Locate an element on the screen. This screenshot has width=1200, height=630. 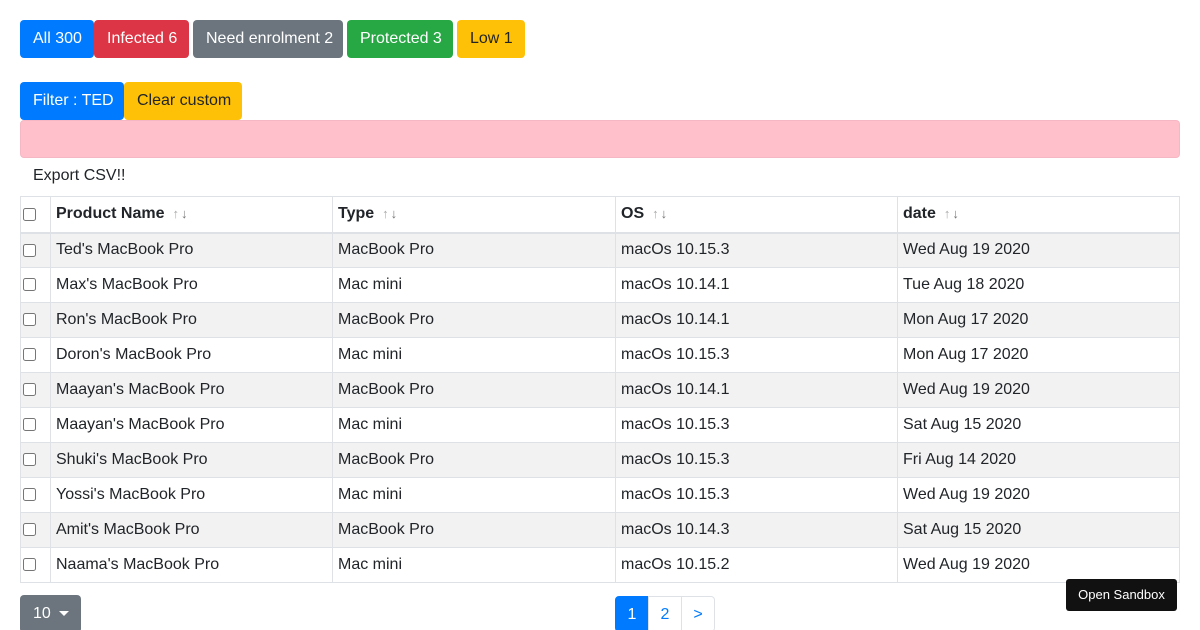
os-cell: macOs 10.14.3 is located at coordinates (756, 530).